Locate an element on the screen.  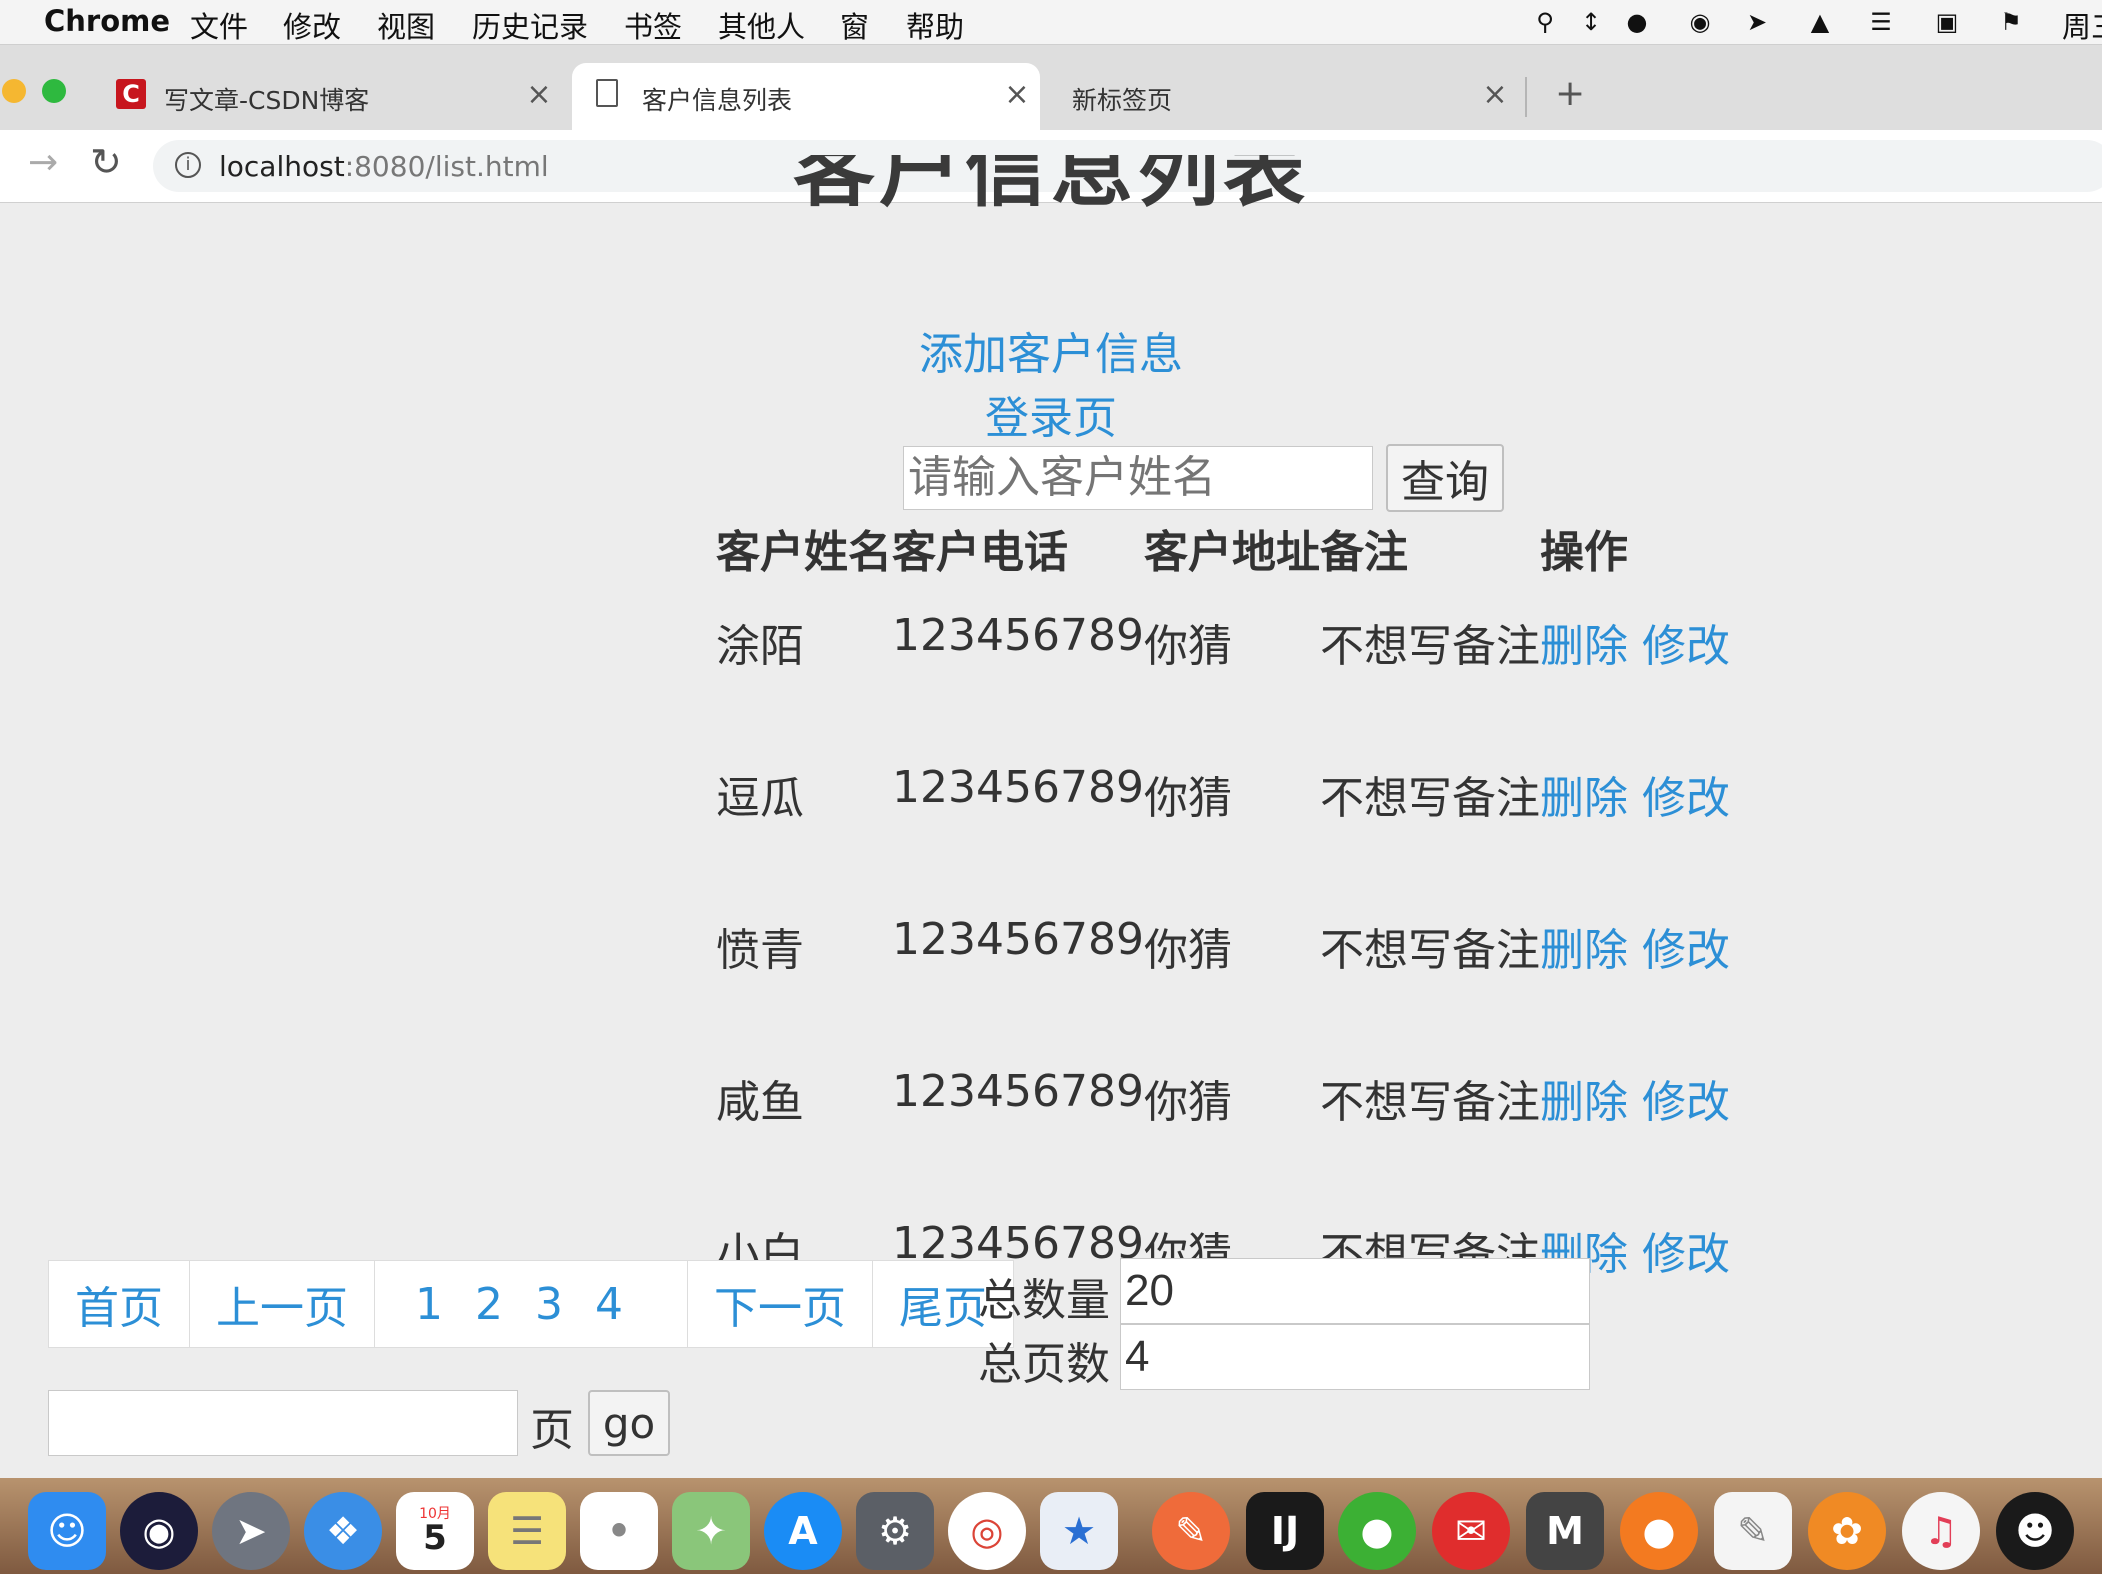
menu-bookmarks: 书签 is located at coordinates (653, 25).